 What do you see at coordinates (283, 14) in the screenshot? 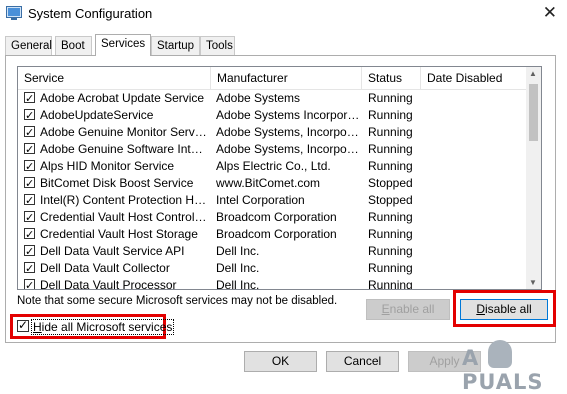
I see `title-bar: System Configuration ✕` at bounding box center [283, 14].